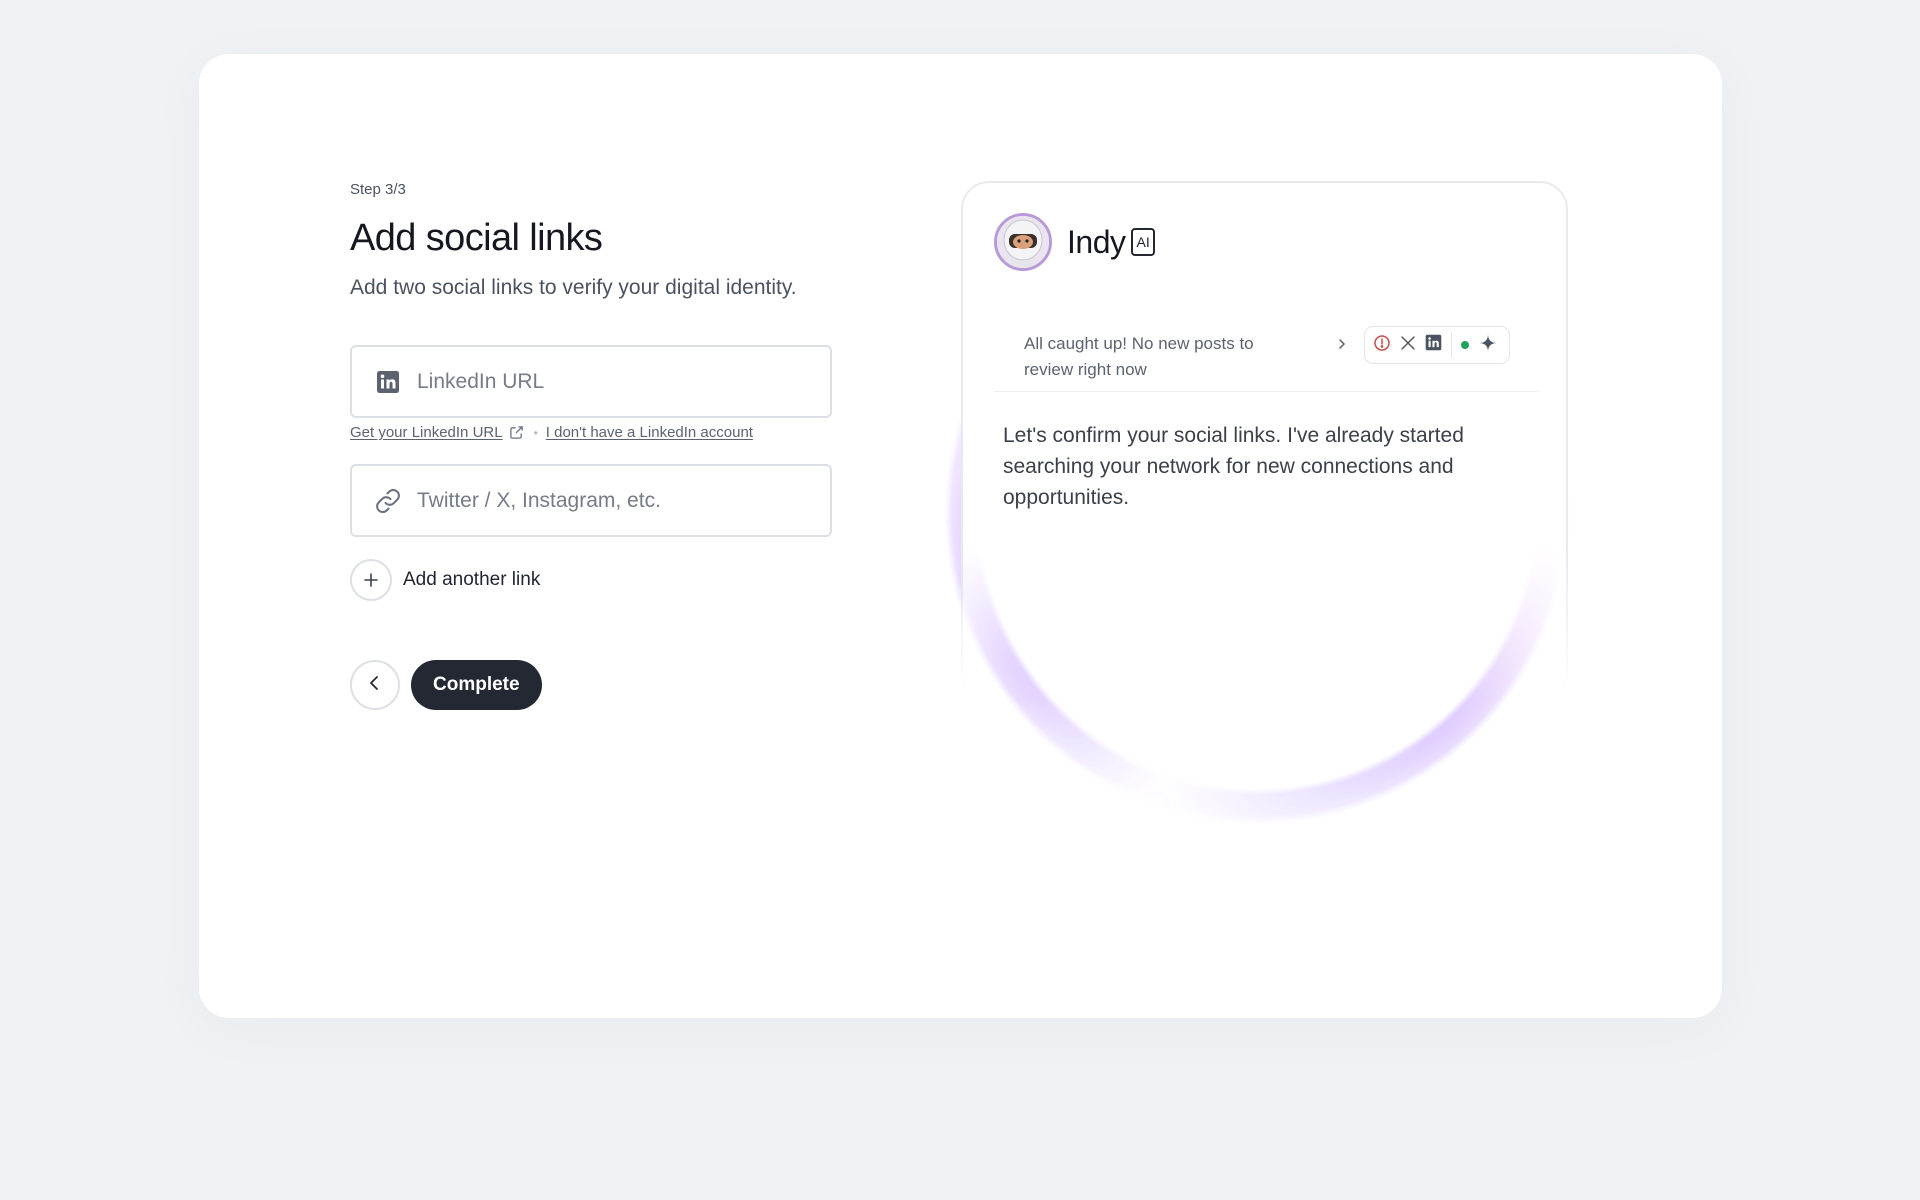  I want to click on assistant-name: Indy, so click(1096, 241).